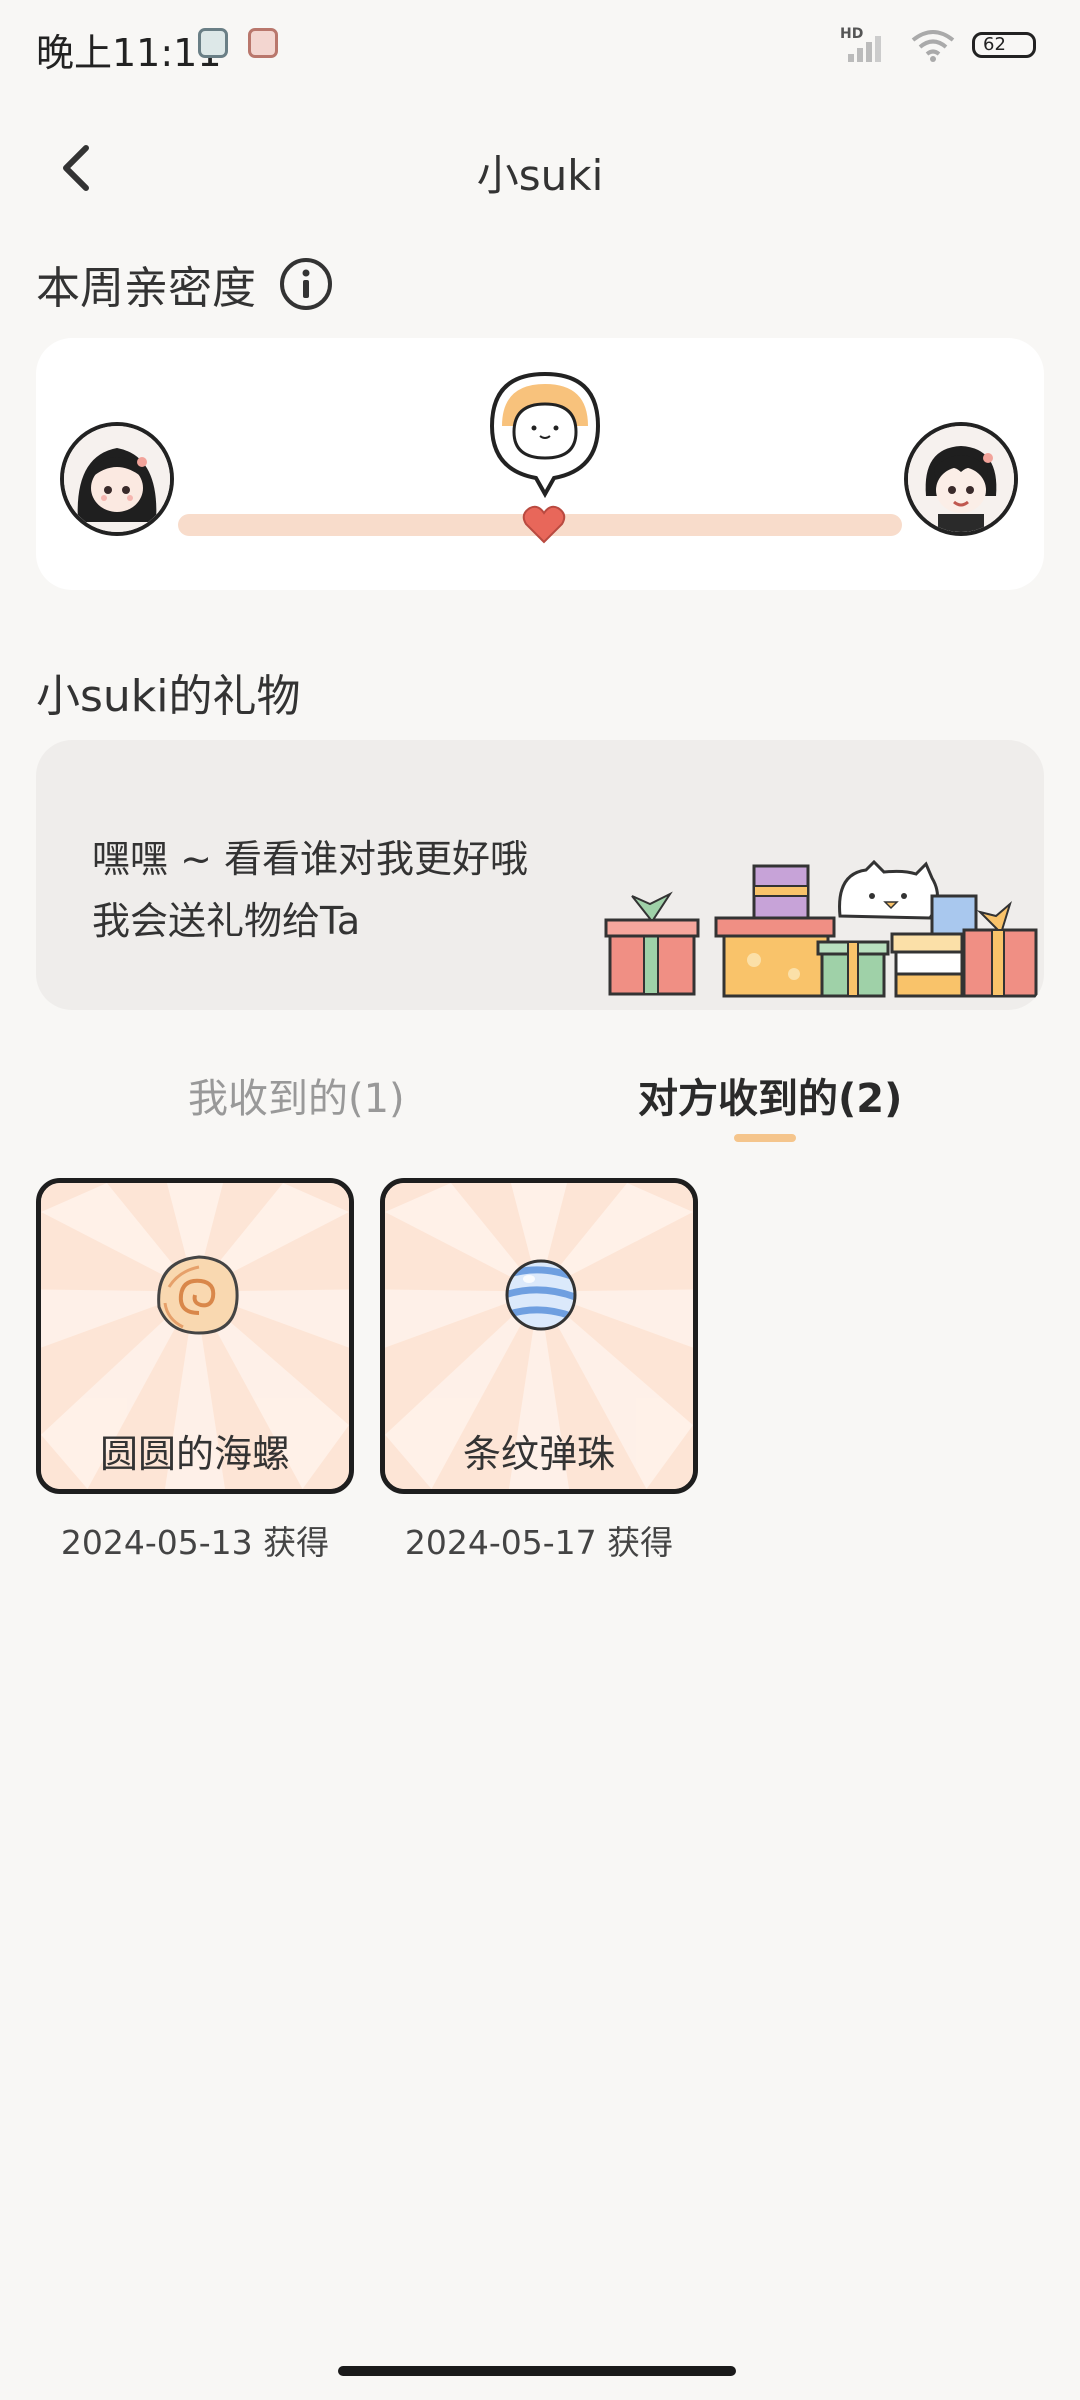 This screenshot has height=2400, width=1080. What do you see at coordinates (195, 1542) in the screenshot?
I see `gift-date: 2024-05-13 获得` at bounding box center [195, 1542].